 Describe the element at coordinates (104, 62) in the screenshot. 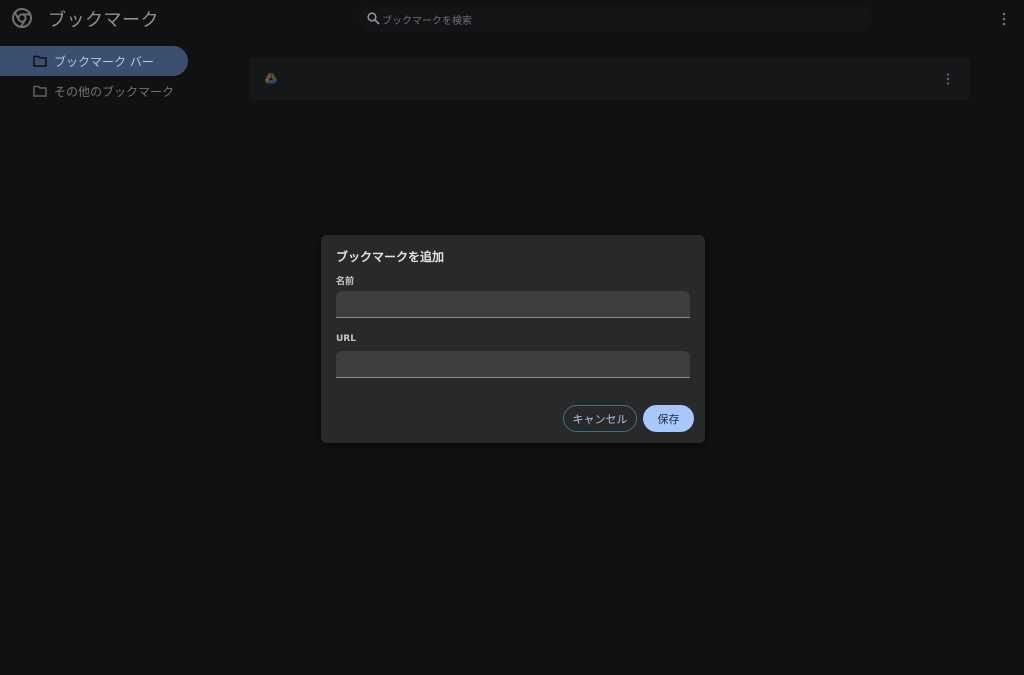

I see `sidebar-item-label: ブックマーク バー` at that location.